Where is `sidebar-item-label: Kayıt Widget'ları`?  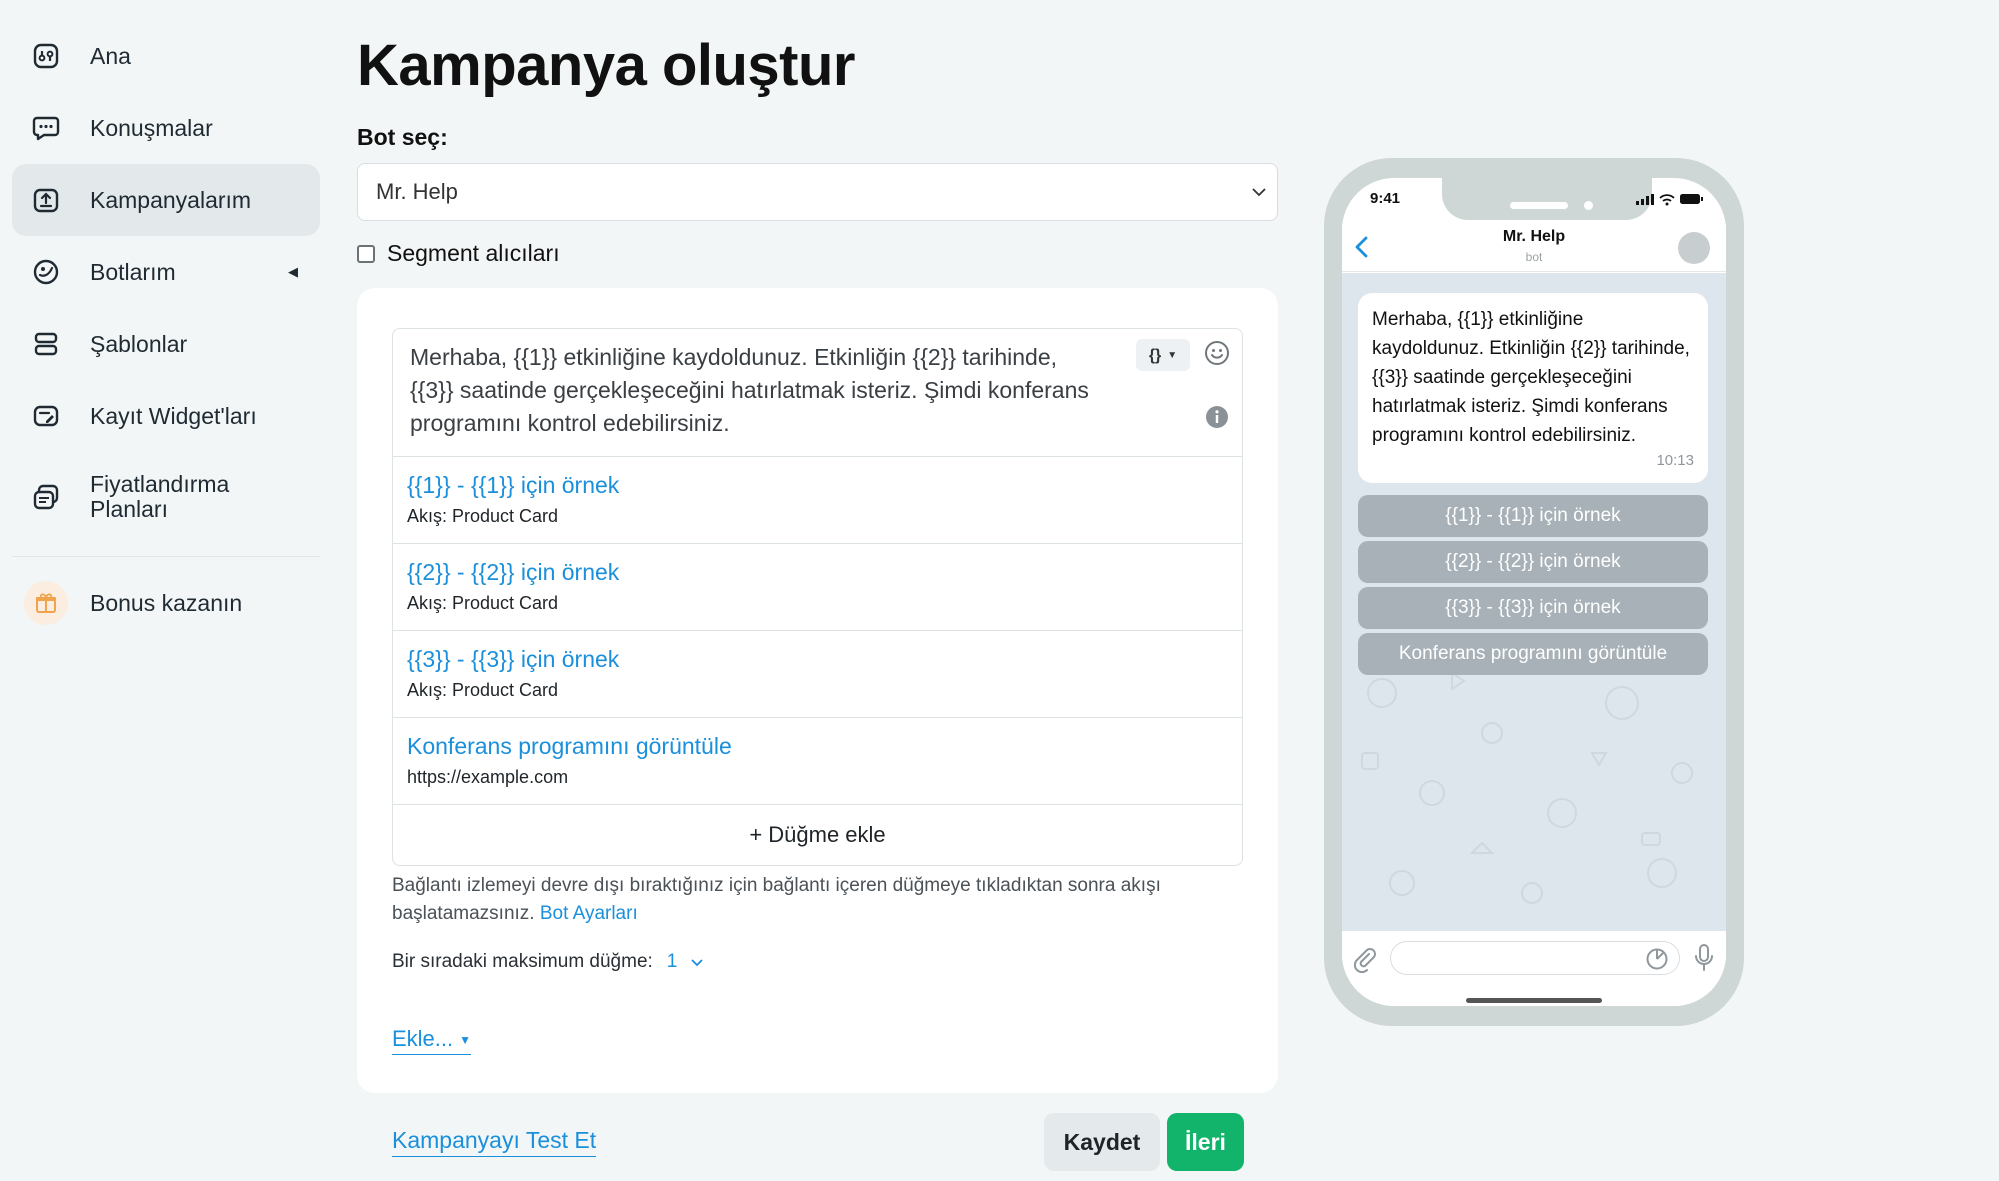 sidebar-item-label: Kayıt Widget'ları is located at coordinates (173, 415).